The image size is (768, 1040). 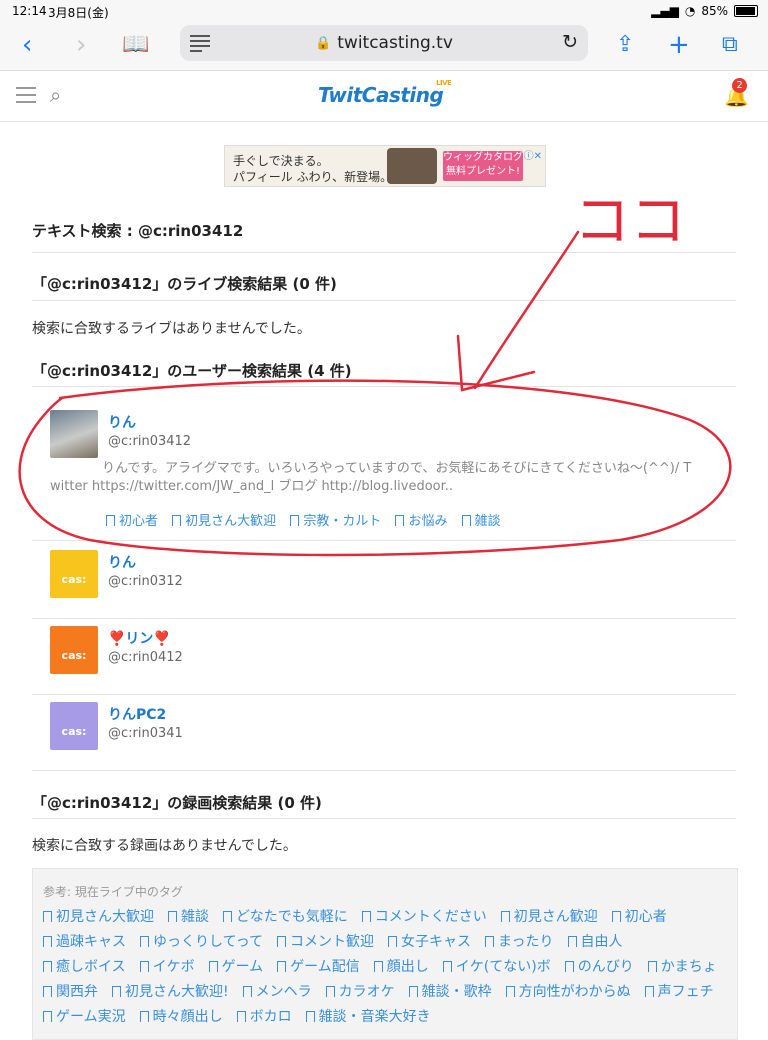 I want to click on user-result-row: cas: りんPC2 @c:rin0341, so click(x=384, y=732).